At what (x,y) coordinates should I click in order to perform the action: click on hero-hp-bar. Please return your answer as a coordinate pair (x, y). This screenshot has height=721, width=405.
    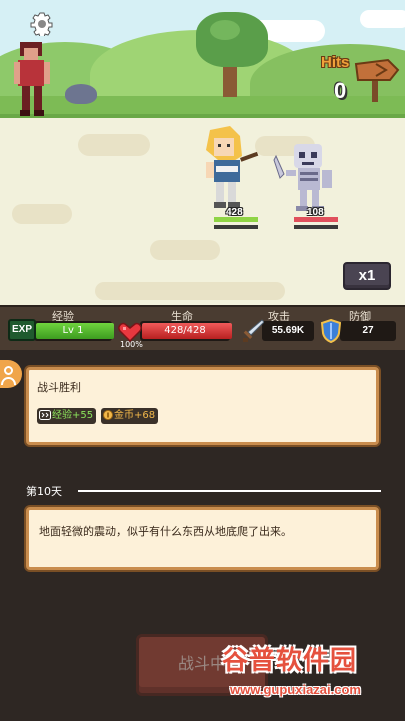
    Looking at the image, I should click on (236, 219).